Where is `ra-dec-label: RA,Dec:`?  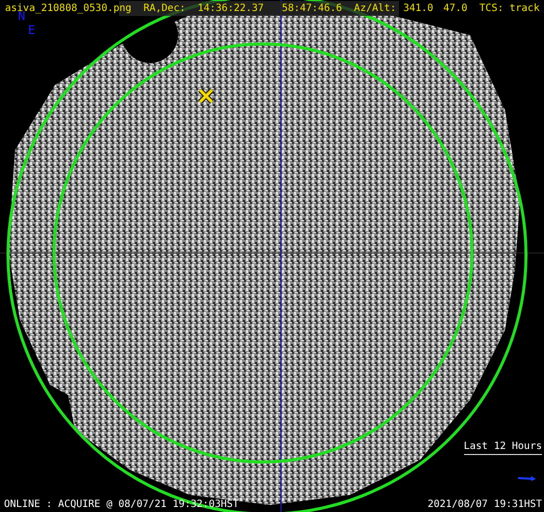 ra-dec-label: RA,Dec: is located at coordinates (164, 8).